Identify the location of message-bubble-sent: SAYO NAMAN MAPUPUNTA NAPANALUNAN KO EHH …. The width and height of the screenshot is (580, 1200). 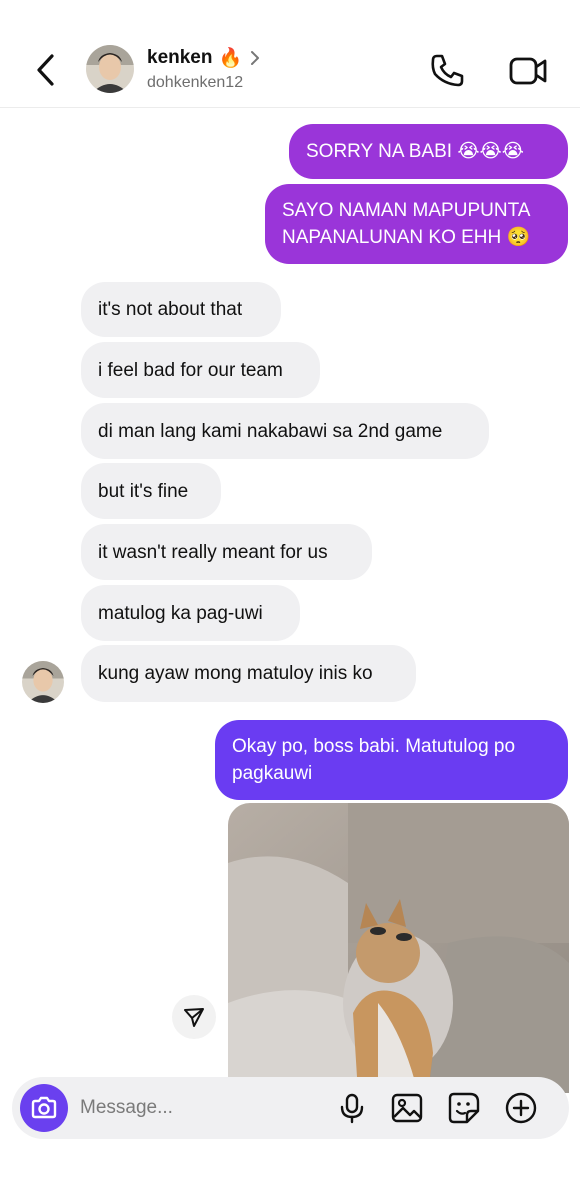
(416, 224).